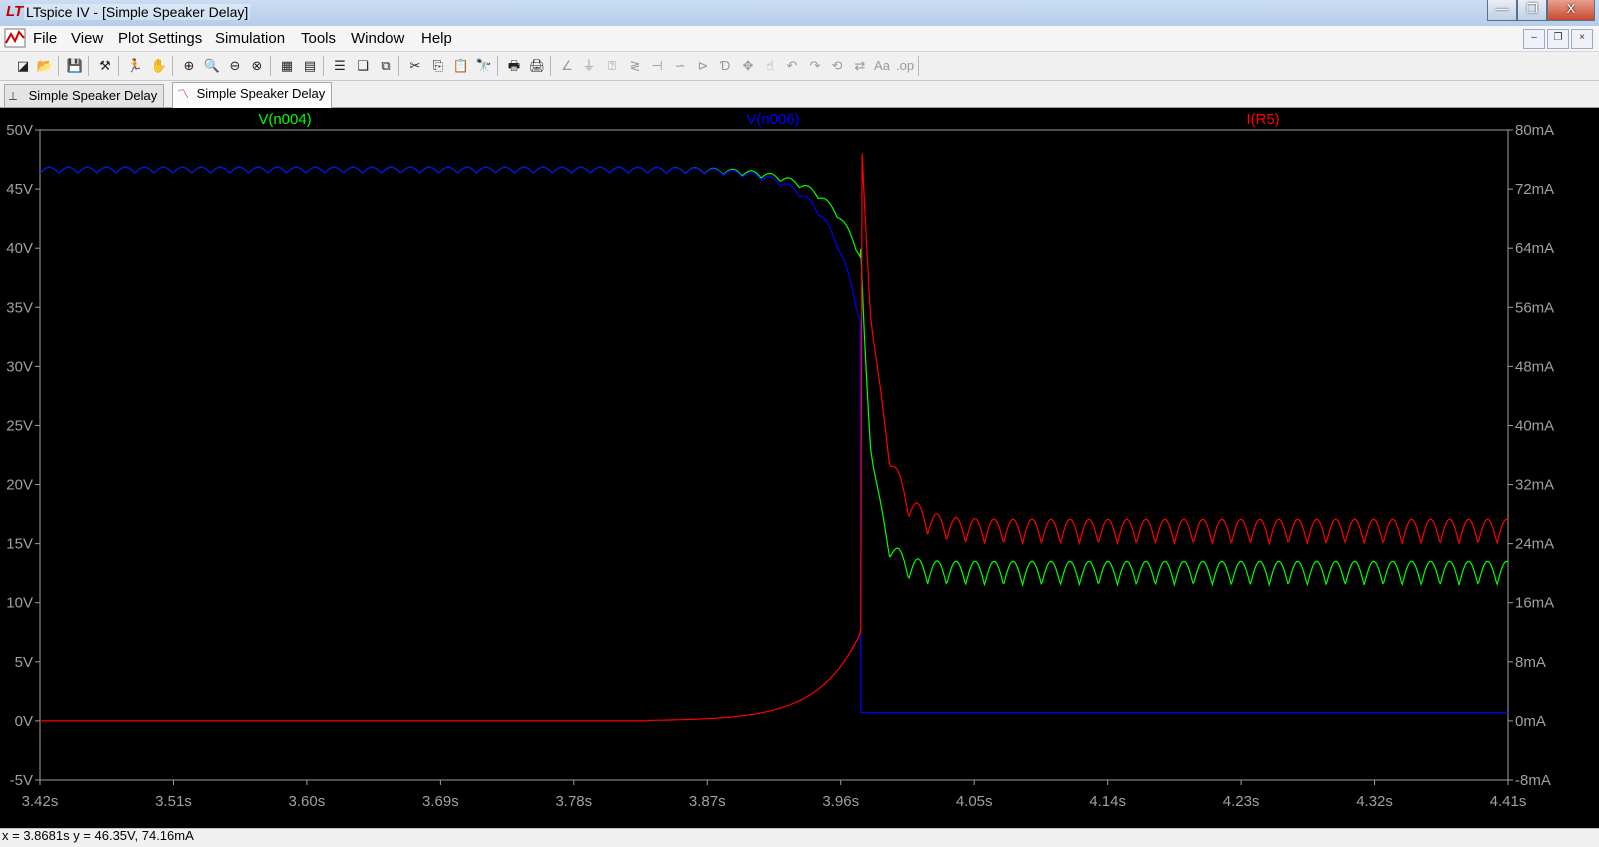  I want to click on x-tick-label: 3.60s, so click(307, 801).